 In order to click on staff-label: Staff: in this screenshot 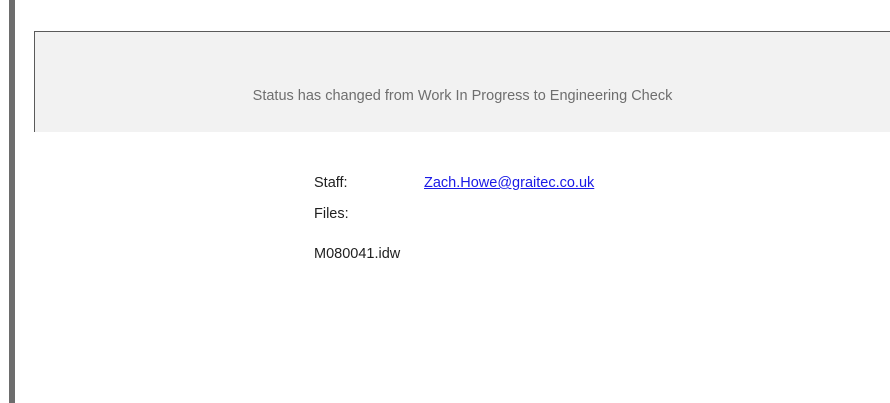, I will do `click(331, 183)`.